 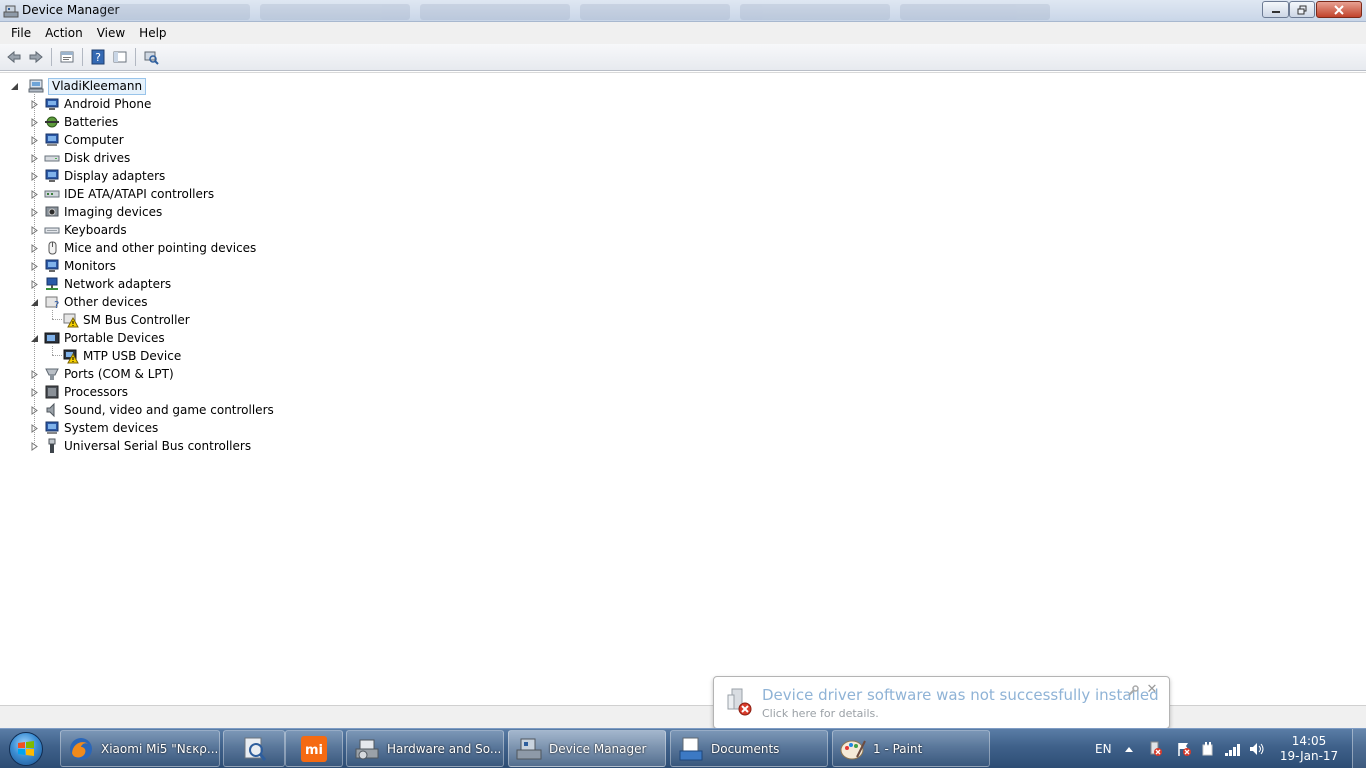 I want to click on tree-node-computer: Computer, so click(x=77, y=140).